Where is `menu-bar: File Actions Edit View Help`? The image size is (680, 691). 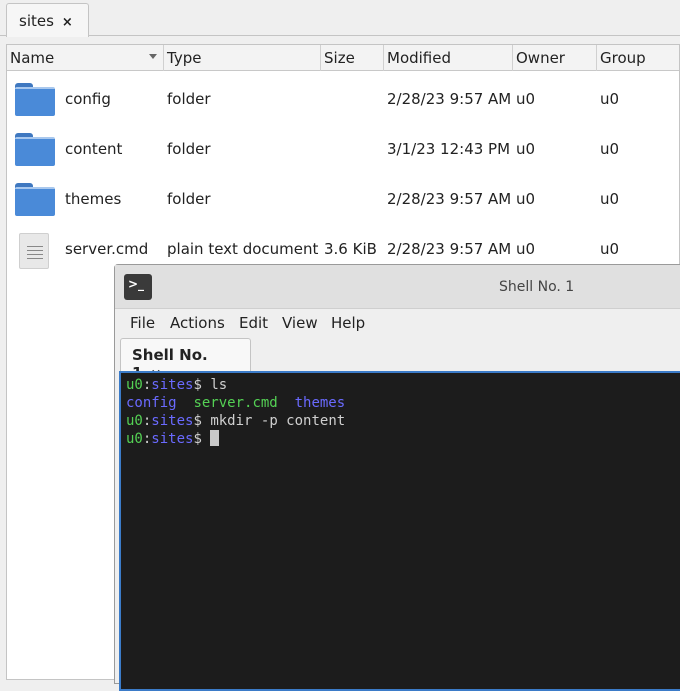
menu-bar: File Actions Edit View Help is located at coordinates (397, 323).